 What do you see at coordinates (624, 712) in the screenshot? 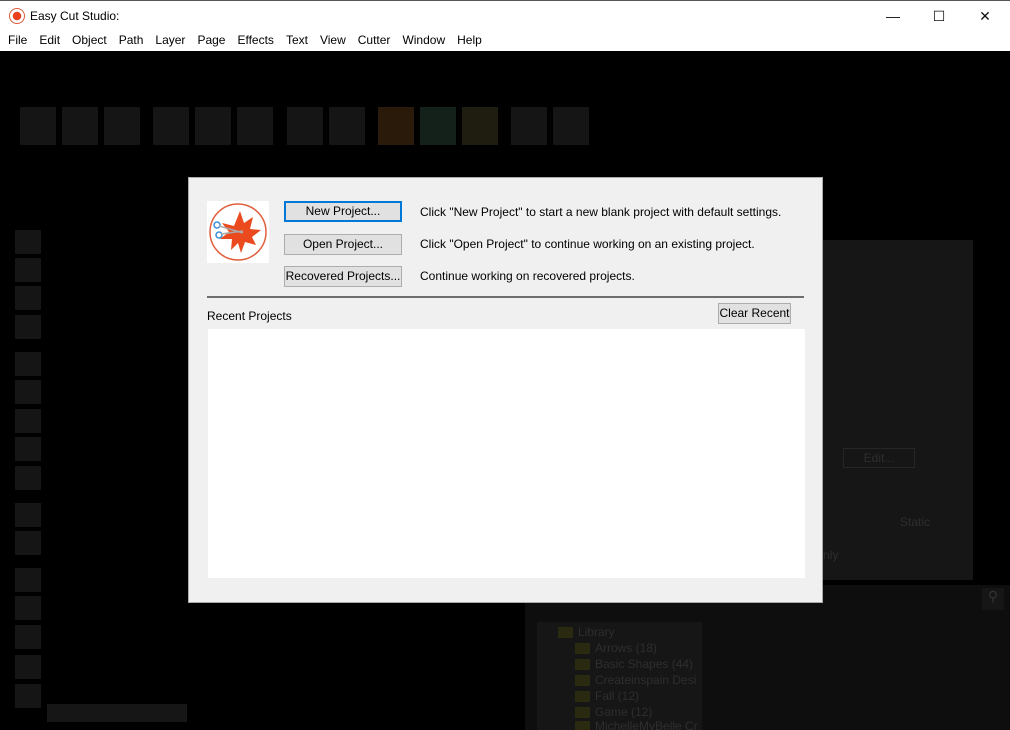
I see `tree-label: Game (12)` at bounding box center [624, 712].